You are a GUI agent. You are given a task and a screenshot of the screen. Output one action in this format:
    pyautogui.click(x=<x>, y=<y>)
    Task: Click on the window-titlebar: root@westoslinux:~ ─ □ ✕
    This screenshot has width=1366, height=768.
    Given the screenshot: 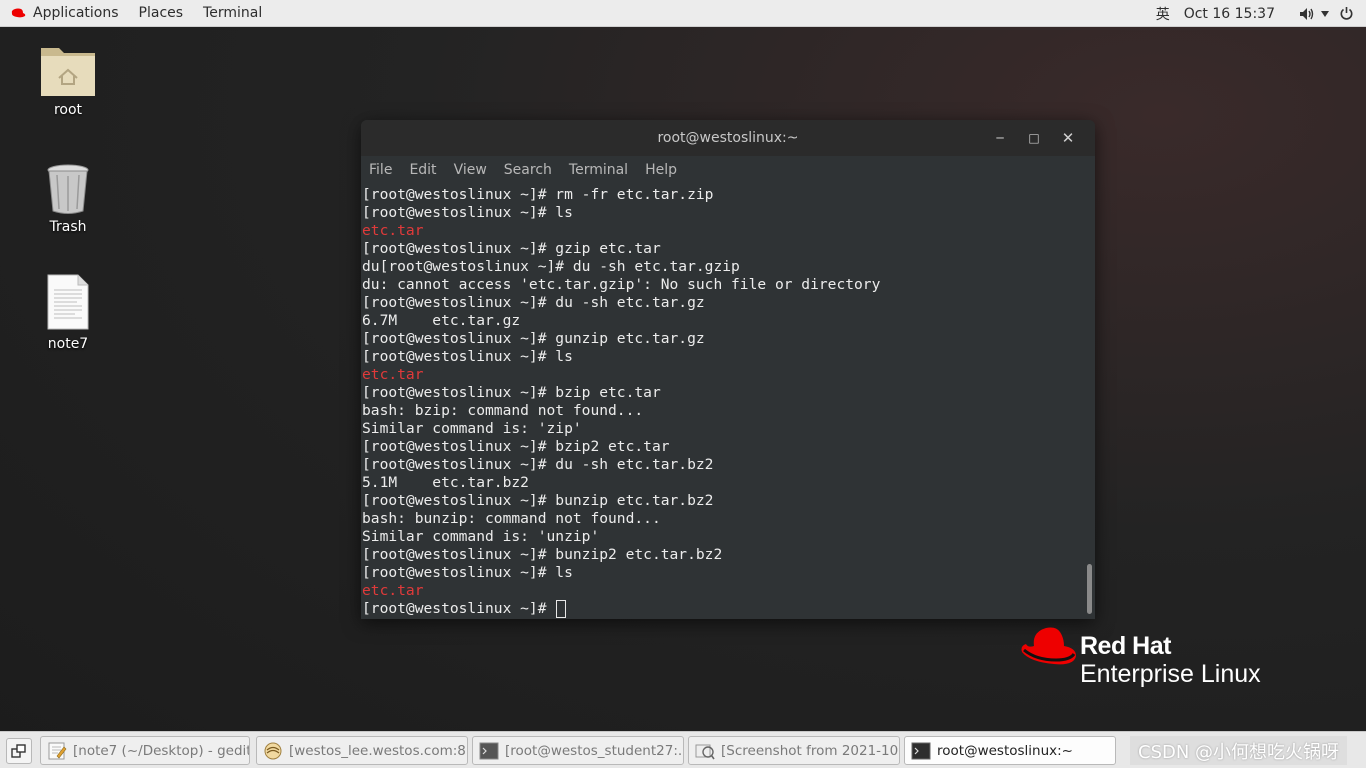 What is the action you would take?
    pyautogui.click(x=728, y=138)
    